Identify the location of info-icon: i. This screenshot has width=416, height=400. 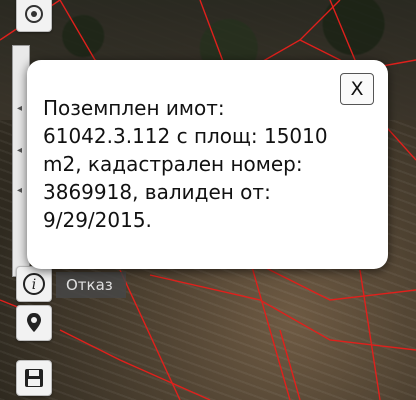
(34, 284).